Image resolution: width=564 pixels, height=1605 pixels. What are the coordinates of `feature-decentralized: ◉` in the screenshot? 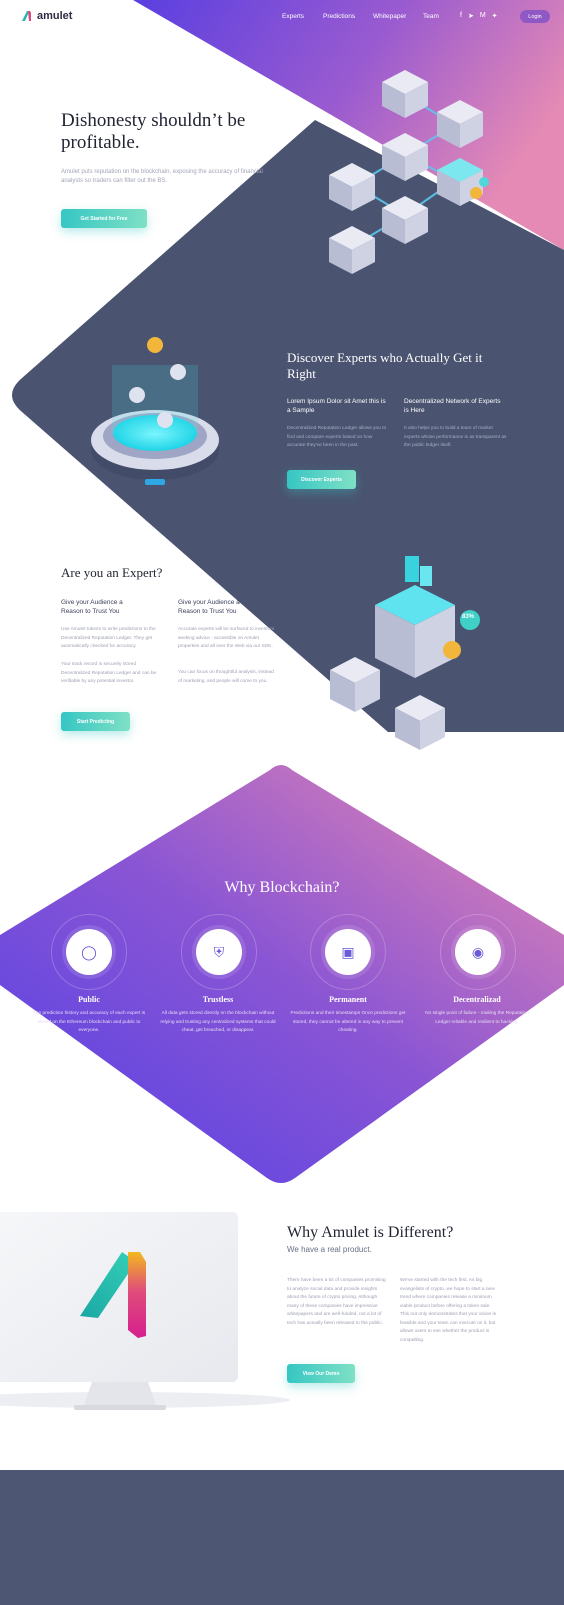 It's located at (478, 952).